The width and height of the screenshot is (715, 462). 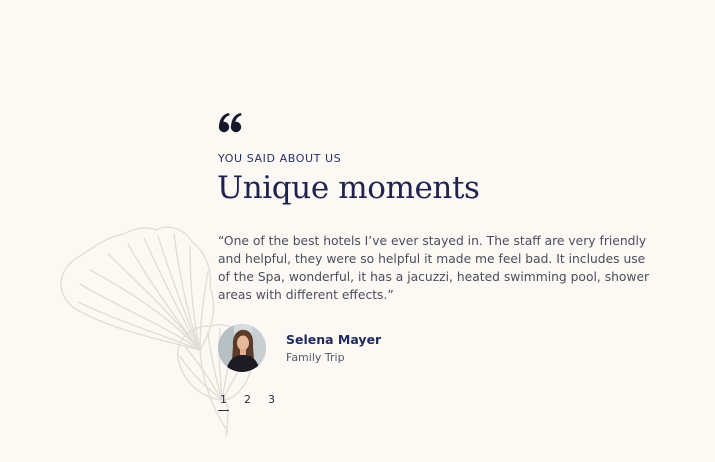 What do you see at coordinates (271, 402) in the screenshot?
I see `page-3-button: 3` at bounding box center [271, 402].